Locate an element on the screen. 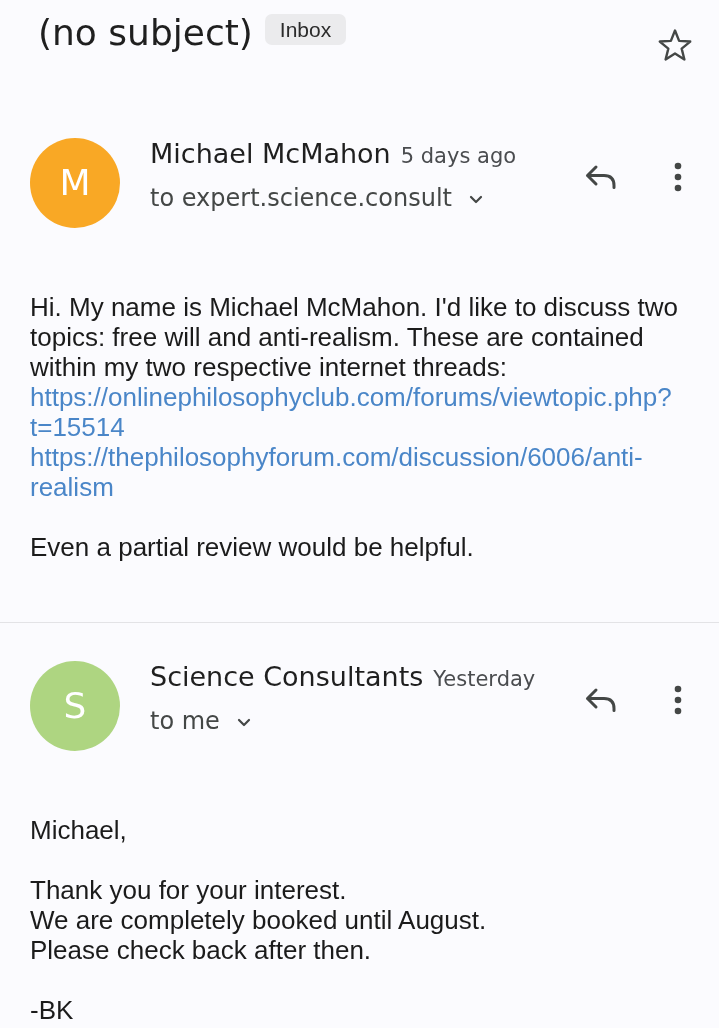 The image size is (719, 1028). recipient-toggle: to me is located at coordinates (200, 721).